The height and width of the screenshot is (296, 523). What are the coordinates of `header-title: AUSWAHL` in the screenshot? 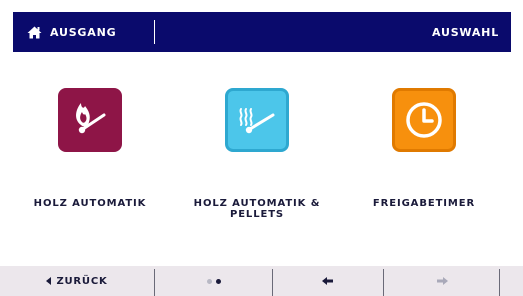 It's located at (465, 32).